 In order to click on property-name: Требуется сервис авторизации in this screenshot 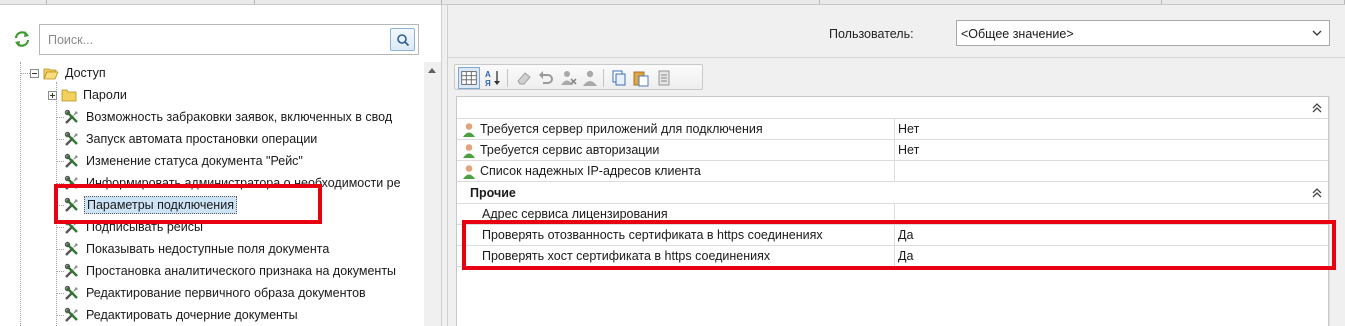, I will do `click(570, 150)`.